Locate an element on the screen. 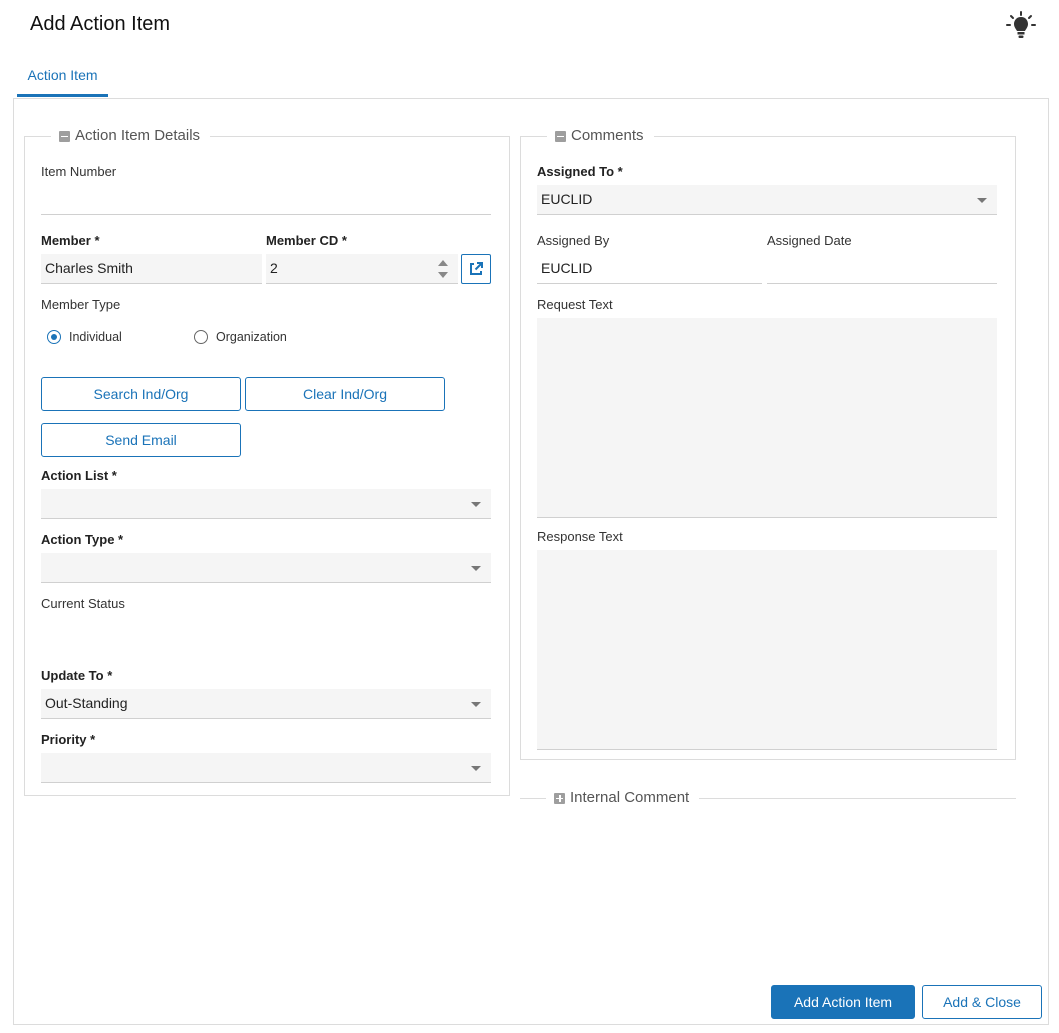  stepper-icon is located at coordinates (443, 269).